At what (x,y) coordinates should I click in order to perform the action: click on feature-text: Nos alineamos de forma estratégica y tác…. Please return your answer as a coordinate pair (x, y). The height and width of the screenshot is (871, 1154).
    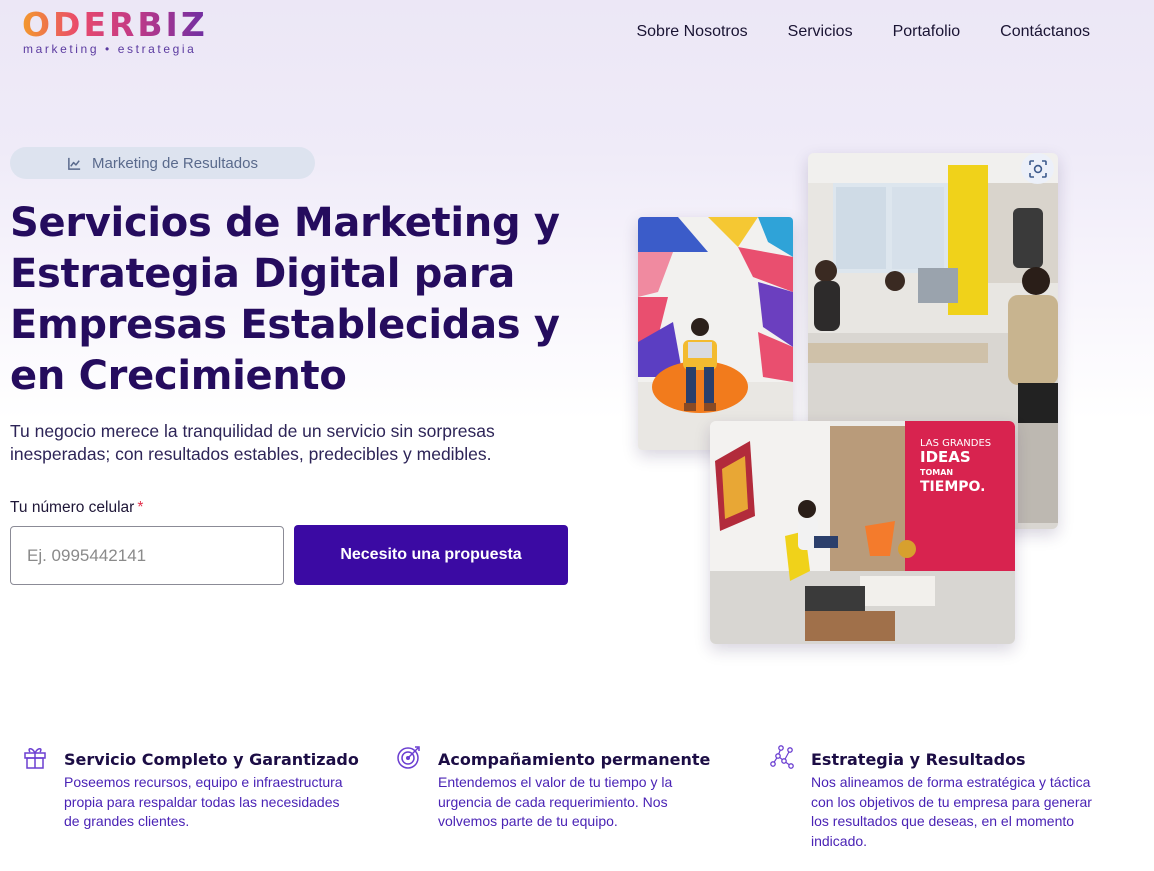
    Looking at the image, I should click on (951, 812).